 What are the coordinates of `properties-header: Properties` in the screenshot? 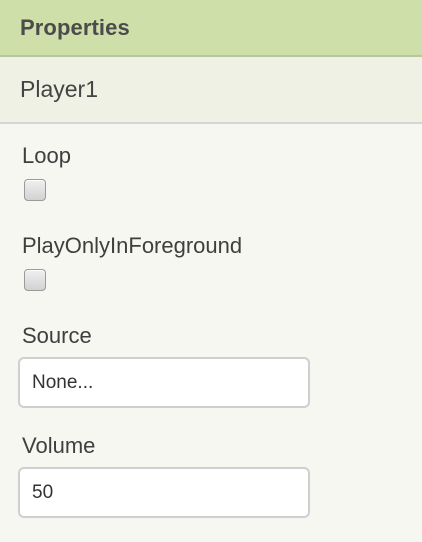 It's located at (211, 28).